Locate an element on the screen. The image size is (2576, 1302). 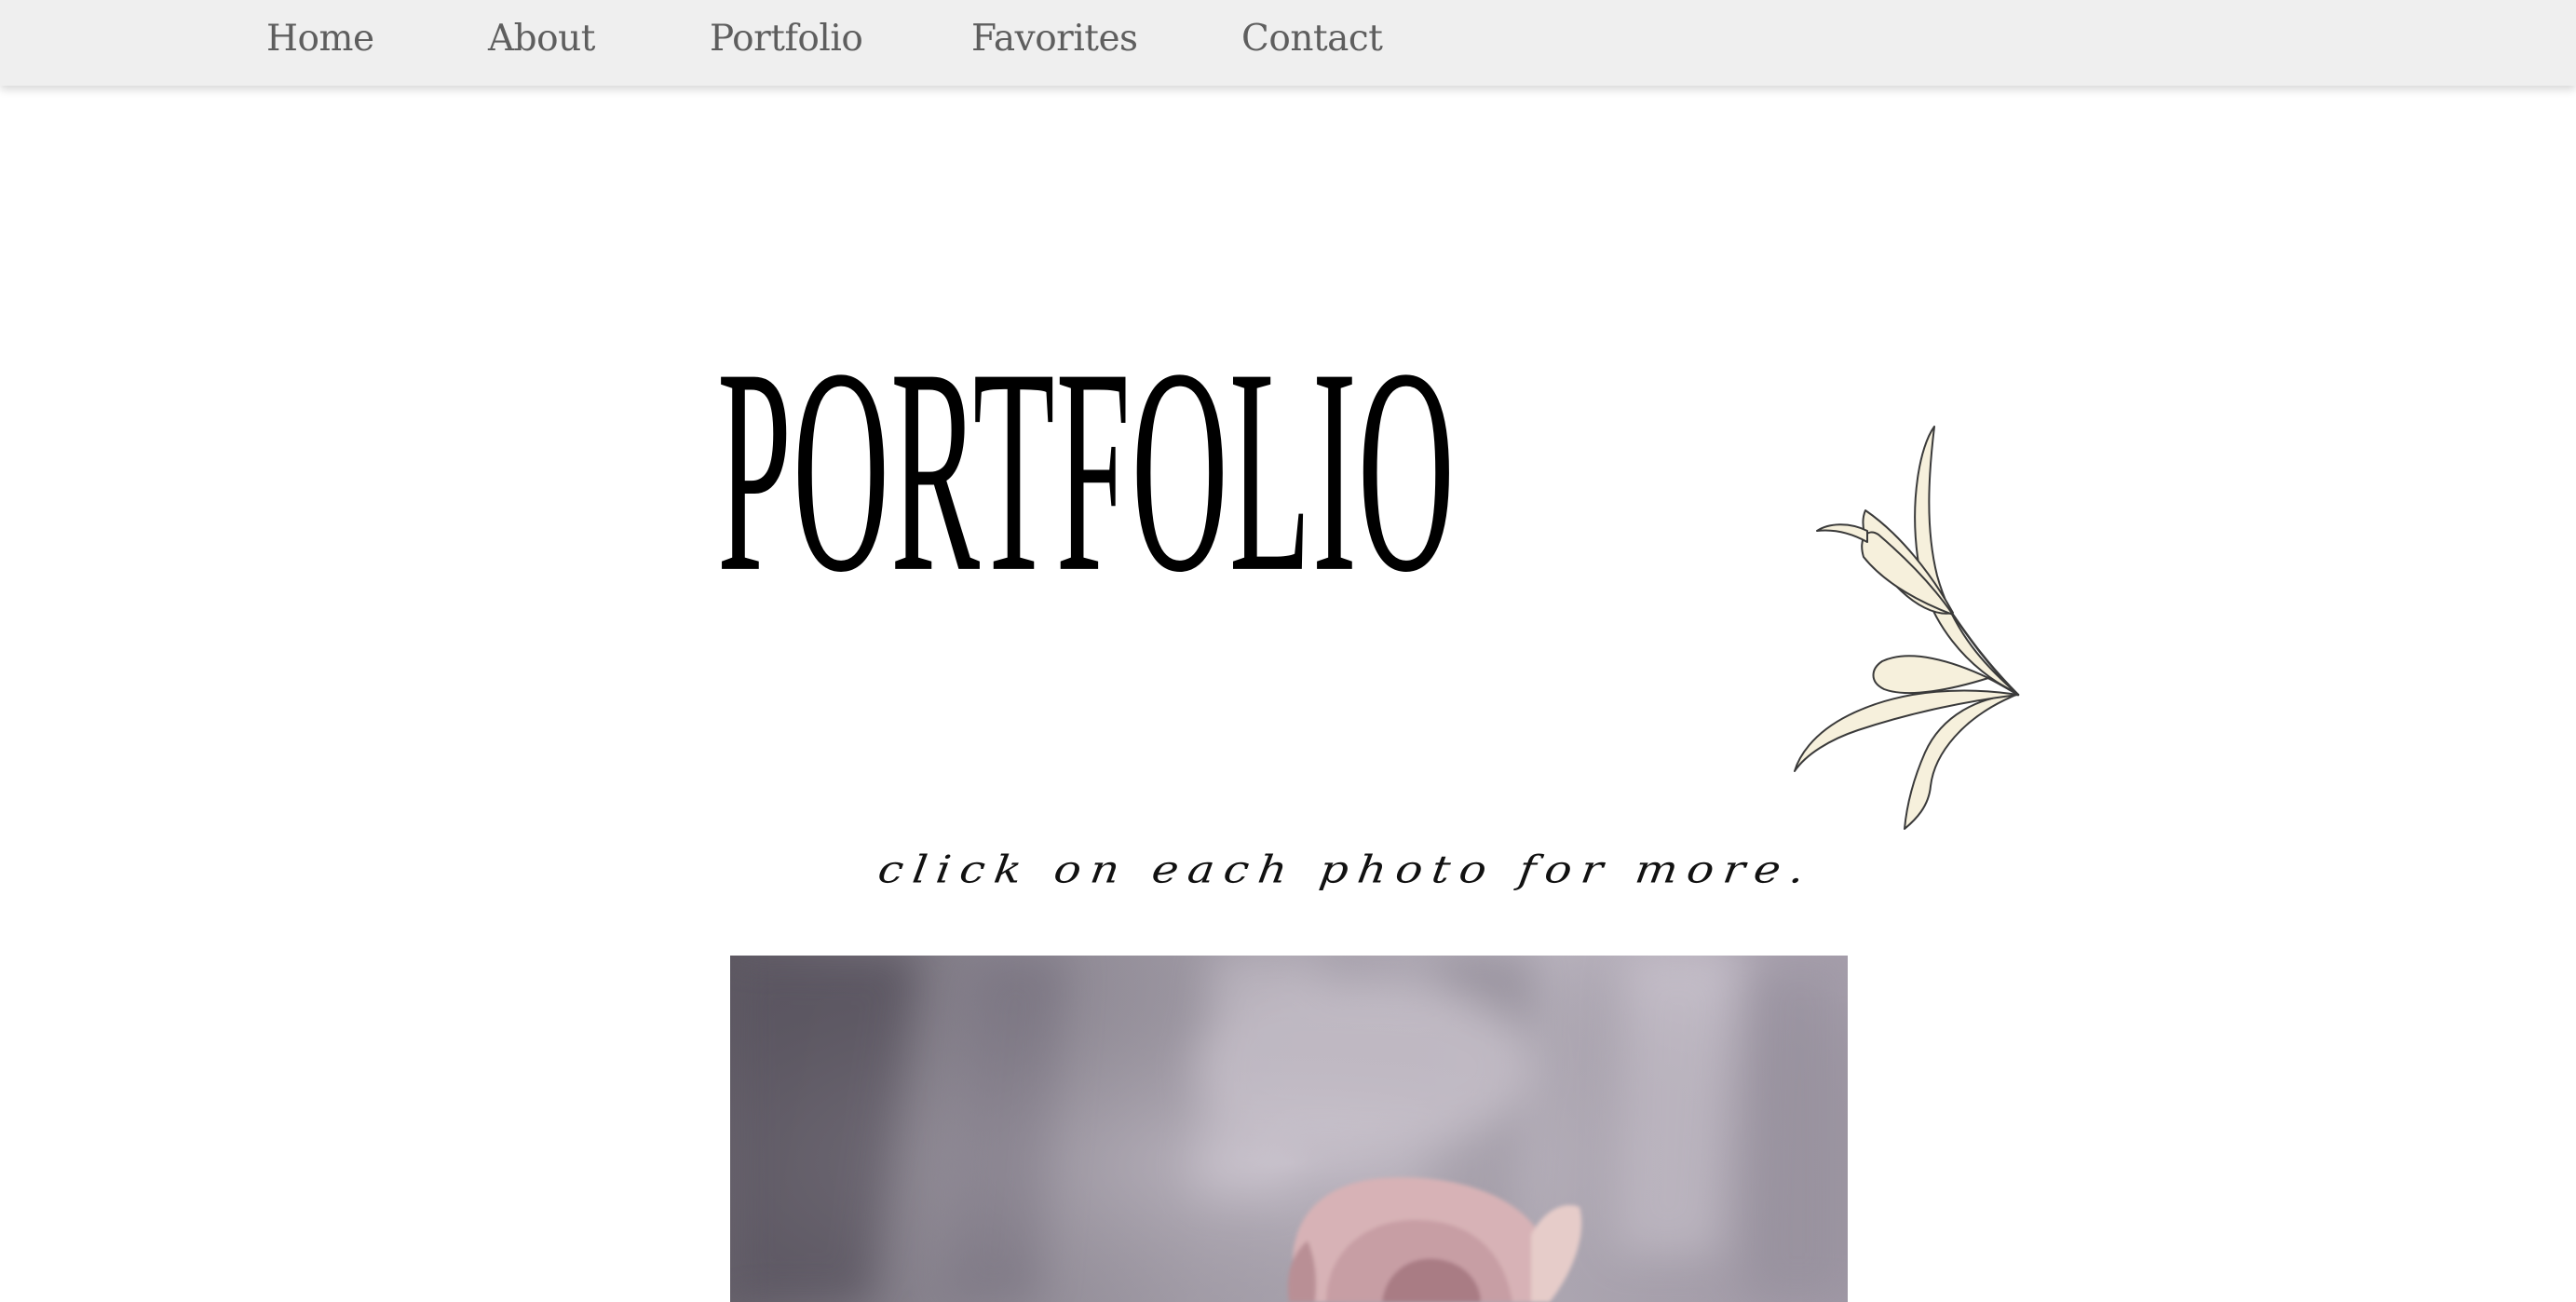
nav-contact-link: Contact is located at coordinates (1312, 39).